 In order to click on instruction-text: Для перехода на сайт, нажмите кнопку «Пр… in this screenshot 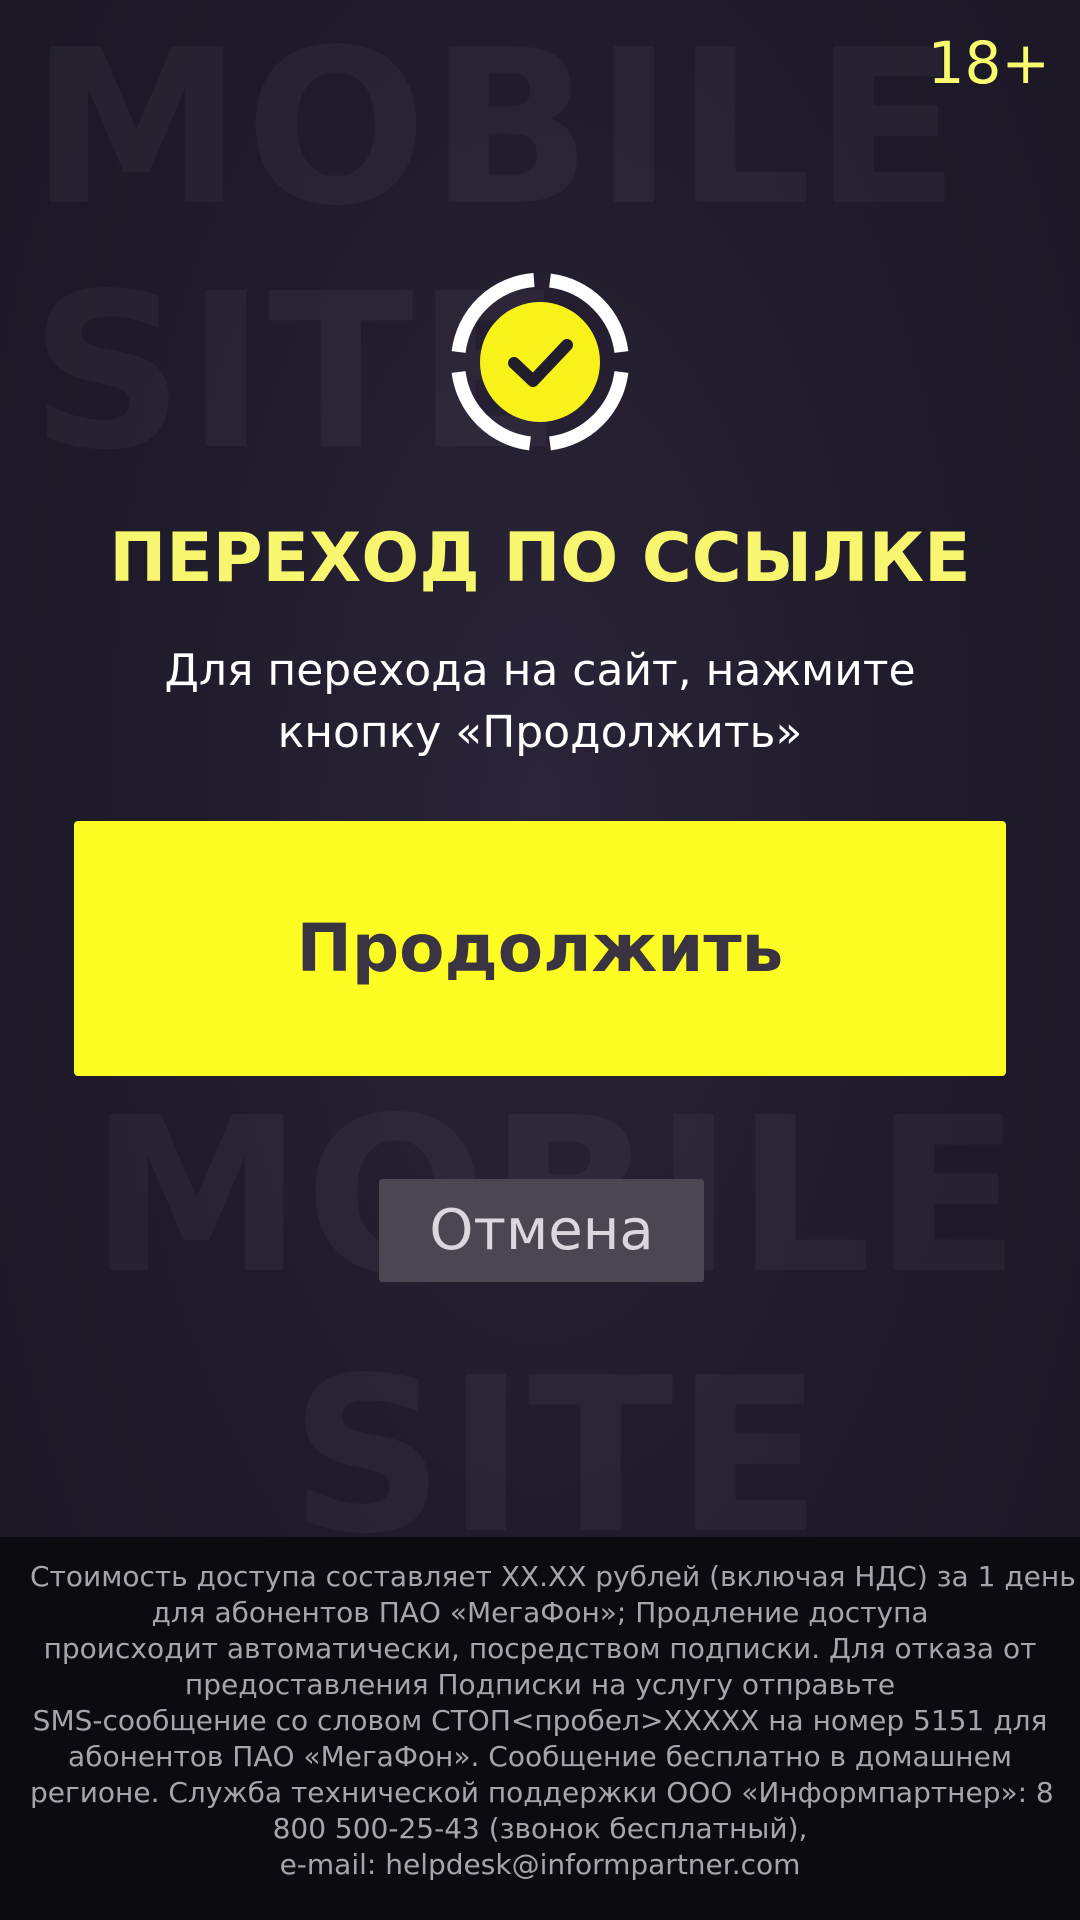, I will do `click(540, 702)`.